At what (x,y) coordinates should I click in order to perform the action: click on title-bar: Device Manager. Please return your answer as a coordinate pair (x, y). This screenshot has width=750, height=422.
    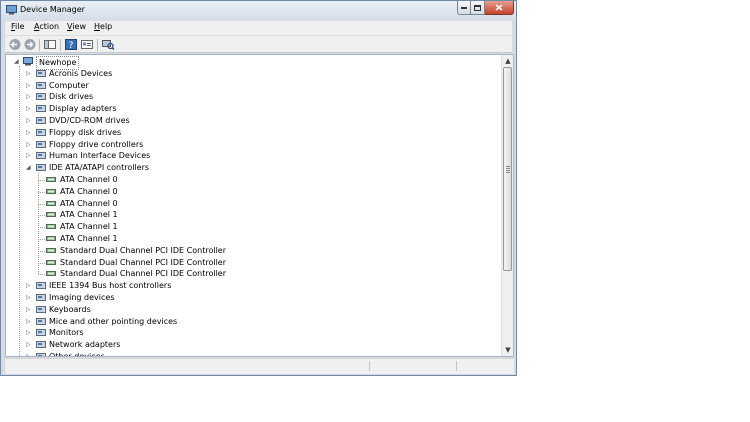
    Looking at the image, I should click on (258, 11).